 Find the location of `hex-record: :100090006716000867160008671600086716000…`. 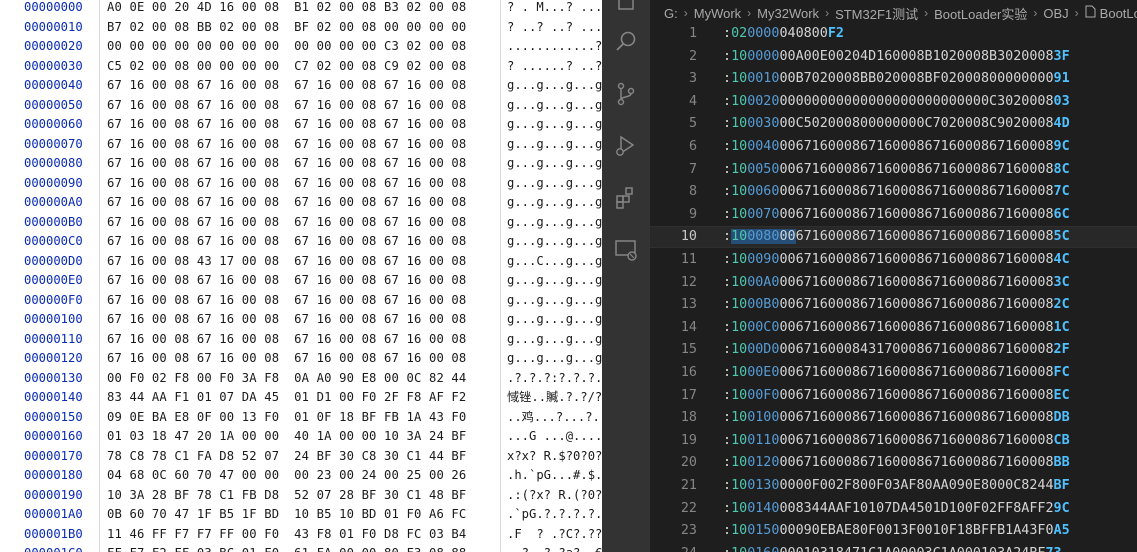

hex-record: :100090006716000867160008671600086716000… is located at coordinates (896, 260).